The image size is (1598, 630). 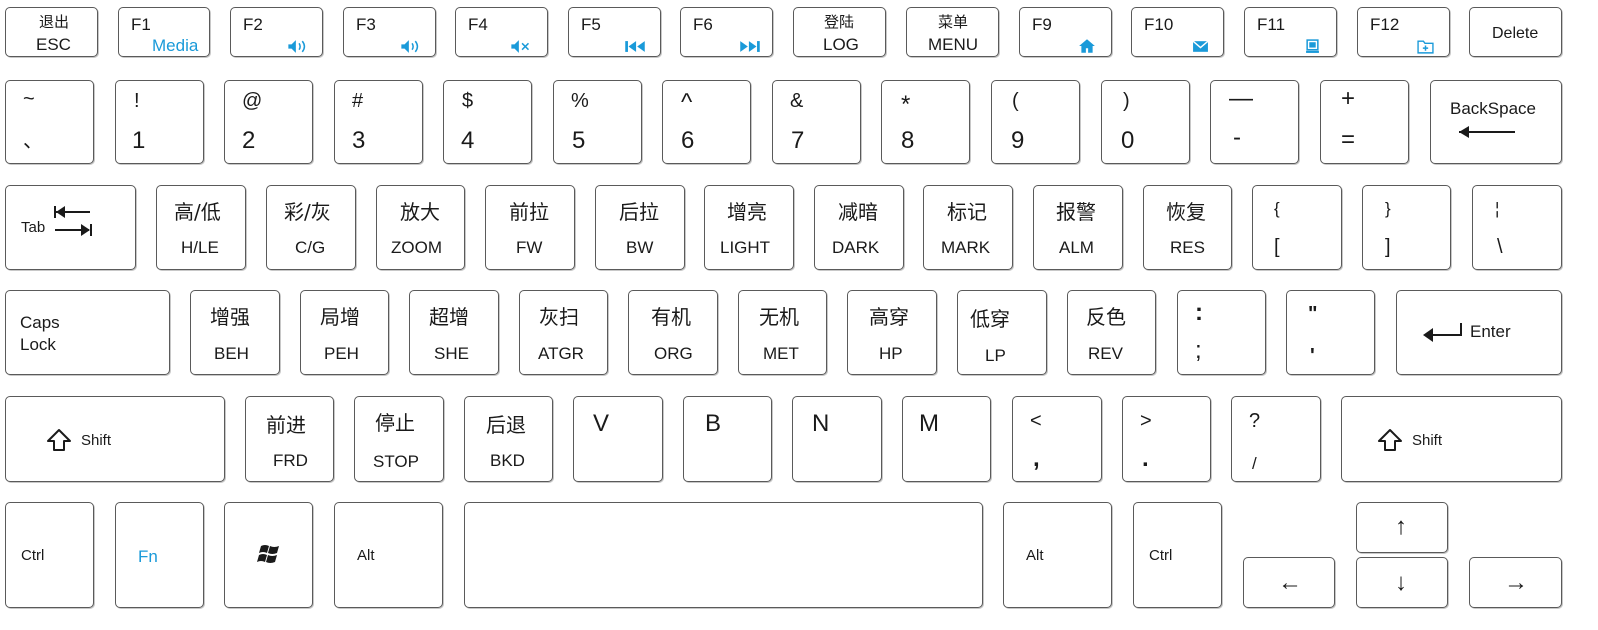 What do you see at coordinates (1515, 582) in the screenshot?
I see `arrow-right-key: →` at bounding box center [1515, 582].